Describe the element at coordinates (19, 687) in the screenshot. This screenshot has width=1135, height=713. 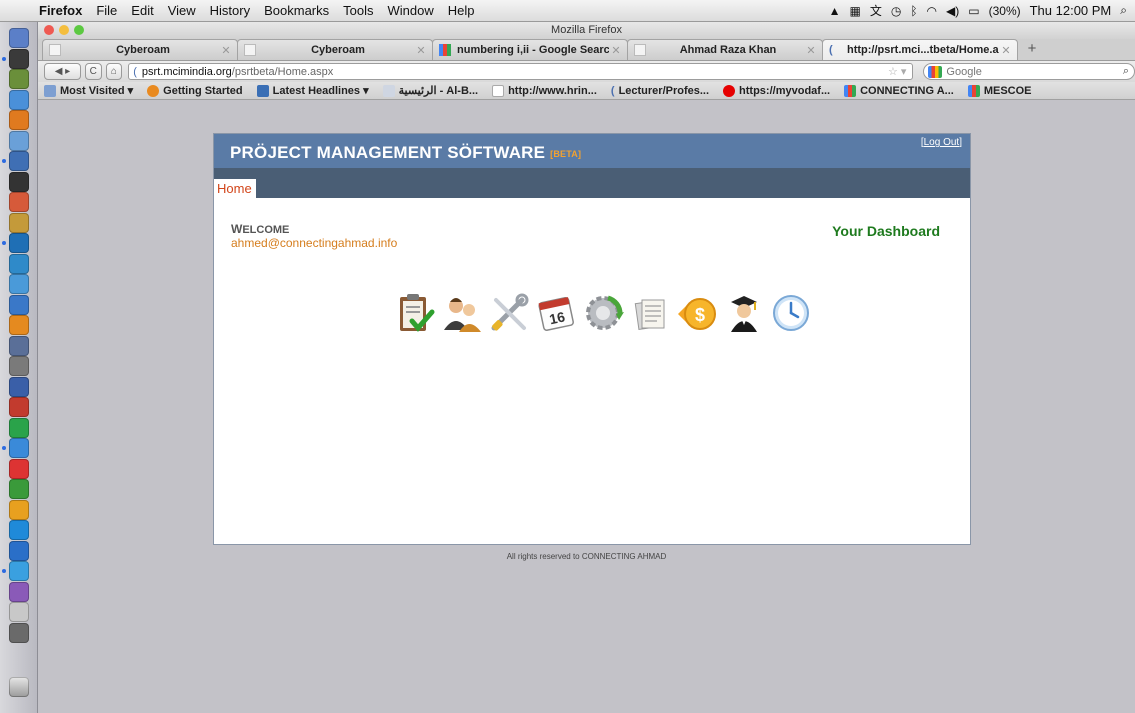
I see `trash-icon` at that location.